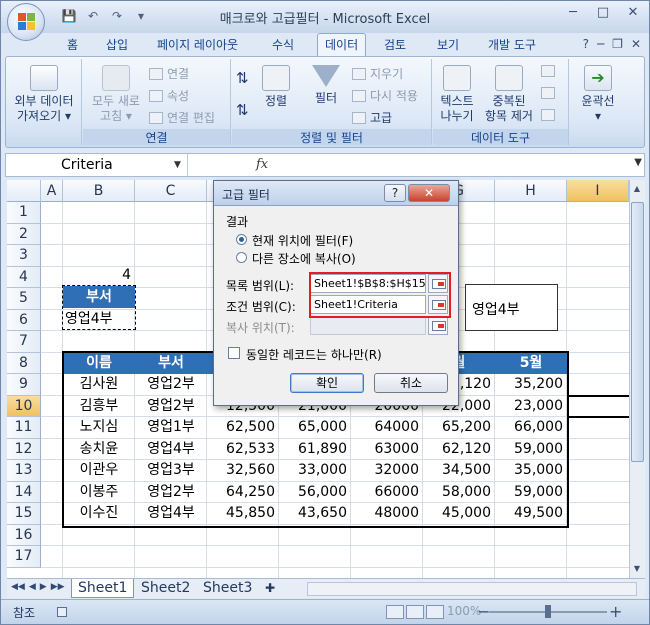  Describe the element at coordinates (429, 193) in the screenshot. I see `dialog-close-button: ✕` at that location.